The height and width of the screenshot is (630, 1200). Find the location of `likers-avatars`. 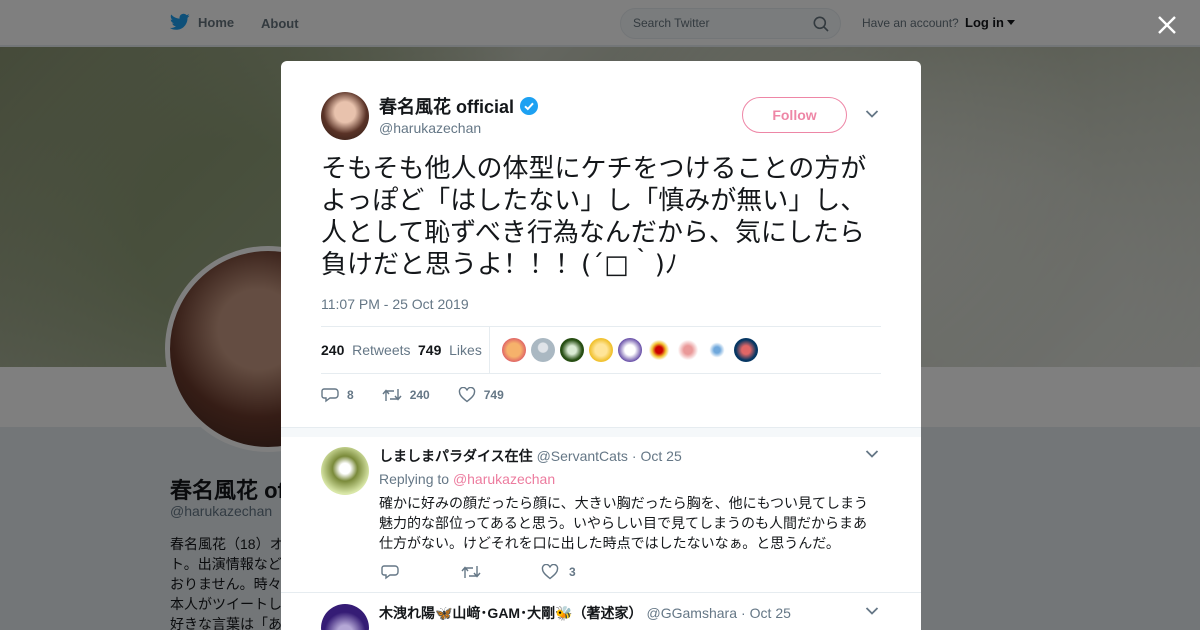

likers-avatars is located at coordinates (630, 350).